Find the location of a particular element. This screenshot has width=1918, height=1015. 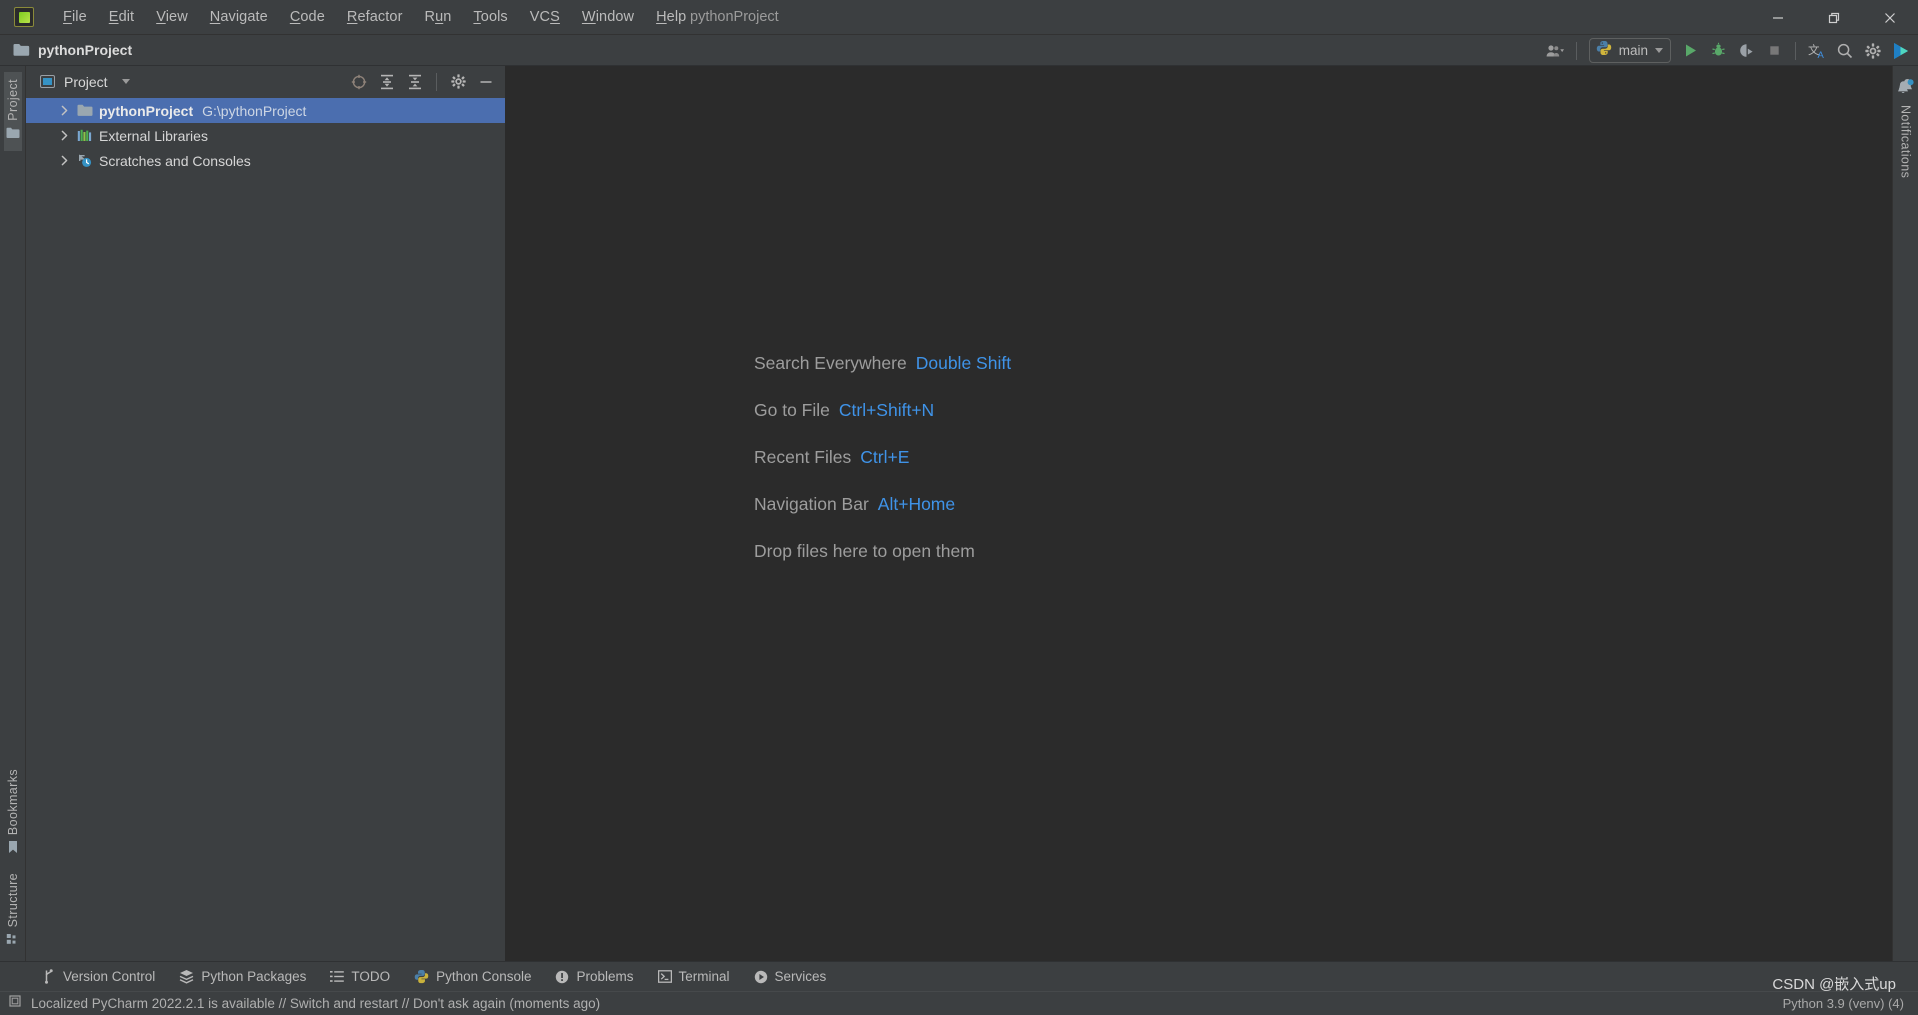

search-icon is located at coordinates (1845, 50).